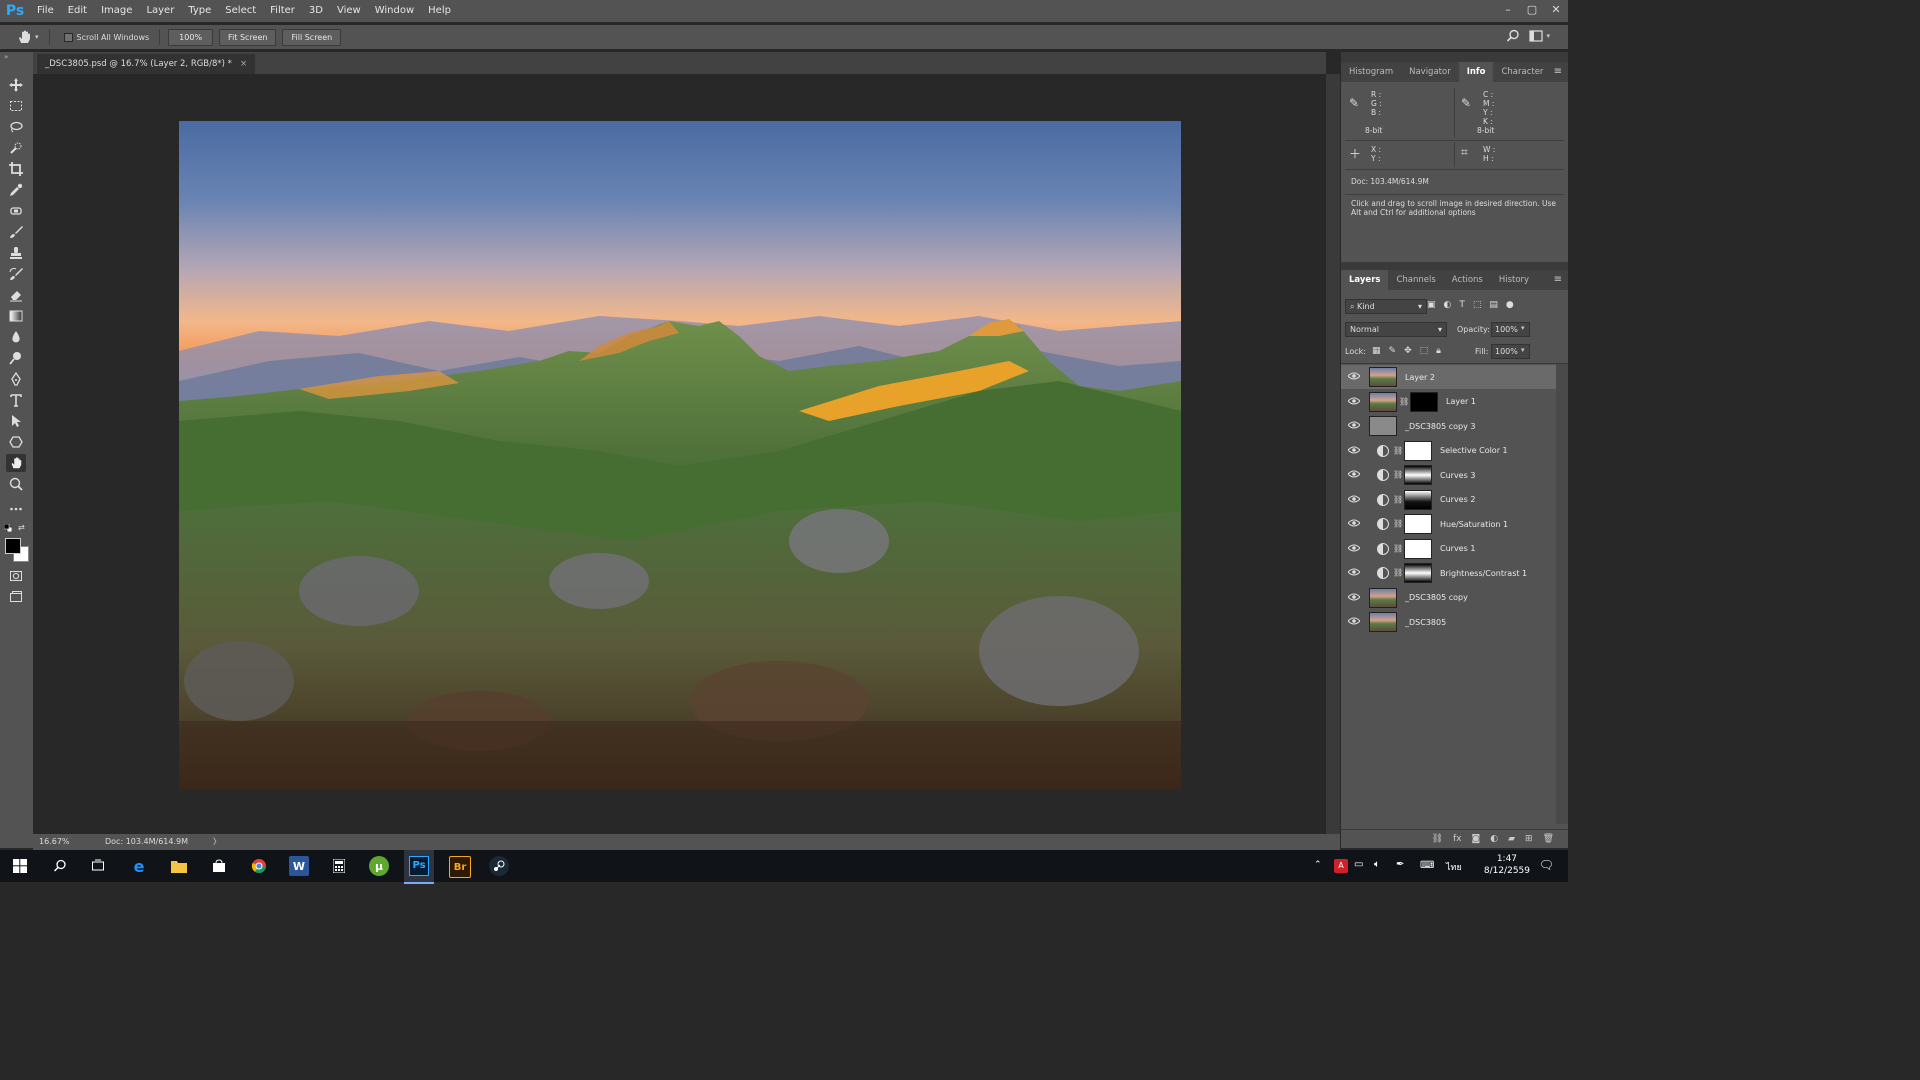 The width and height of the screenshot is (1920, 1080). Describe the element at coordinates (116, 11) in the screenshot. I see `menu-image: Image` at that location.